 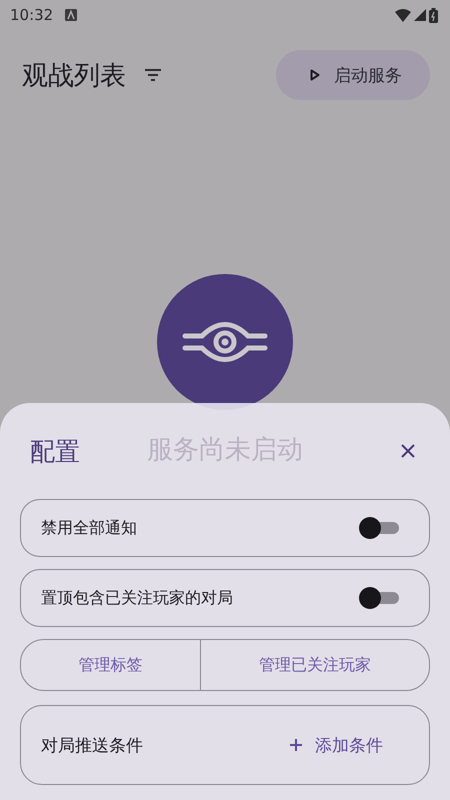 I want to click on close-icon, so click(x=408, y=451).